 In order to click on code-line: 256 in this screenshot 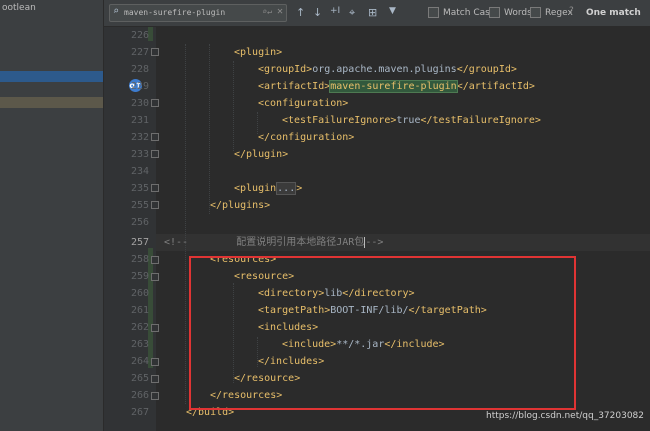, I will do `click(325, 222)`.